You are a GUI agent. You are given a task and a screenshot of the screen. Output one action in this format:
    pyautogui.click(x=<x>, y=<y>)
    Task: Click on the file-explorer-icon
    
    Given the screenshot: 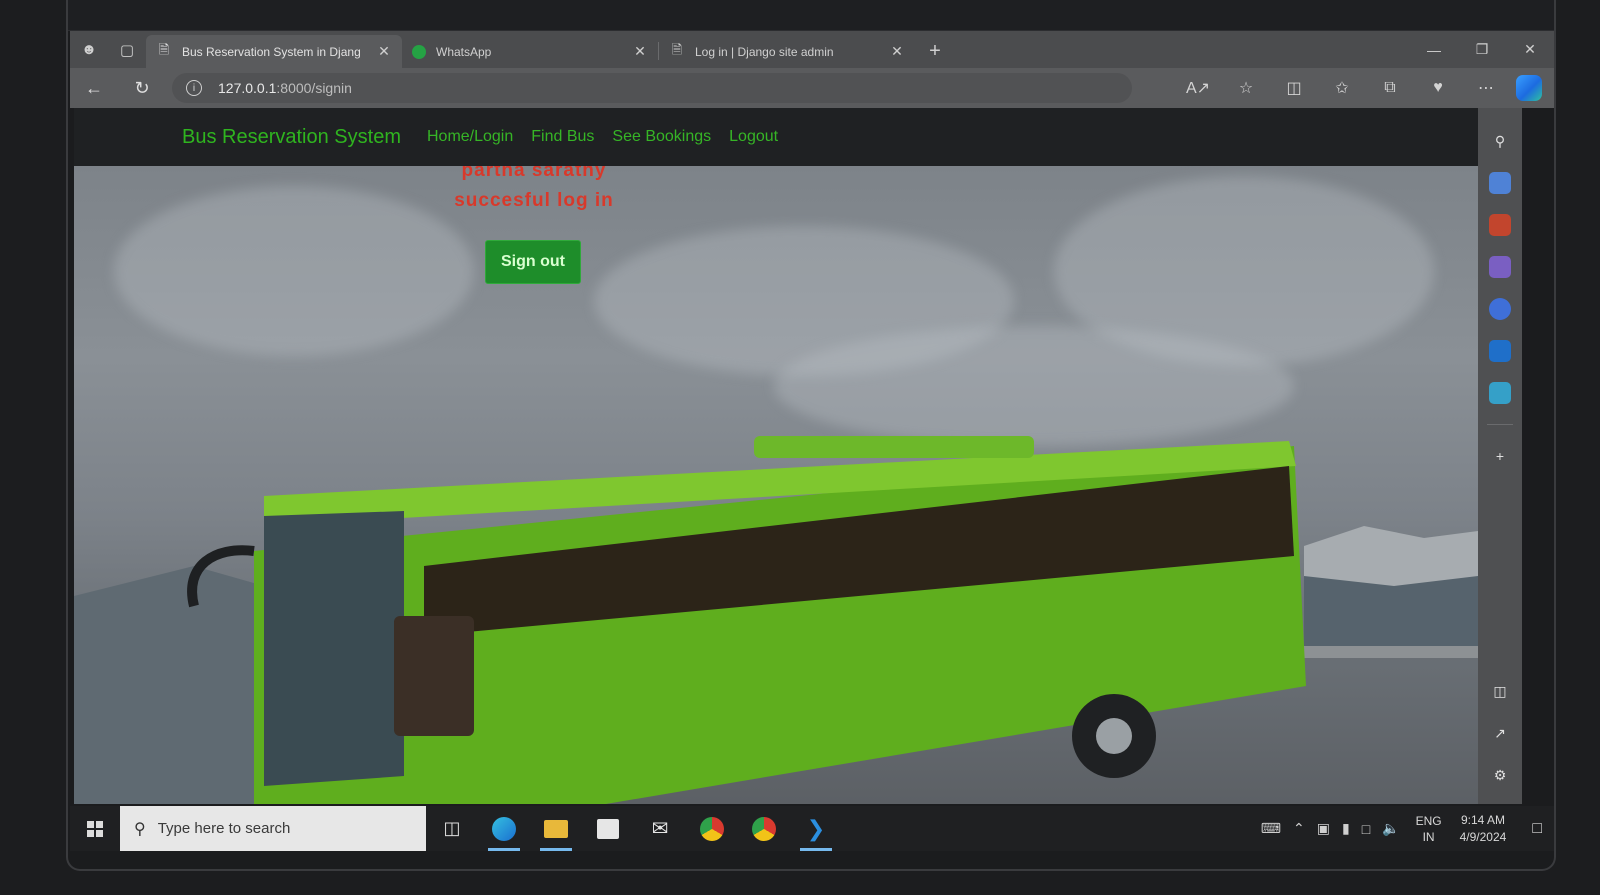 What is the action you would take?
    pyautogui.click(x=556, y=828)
    